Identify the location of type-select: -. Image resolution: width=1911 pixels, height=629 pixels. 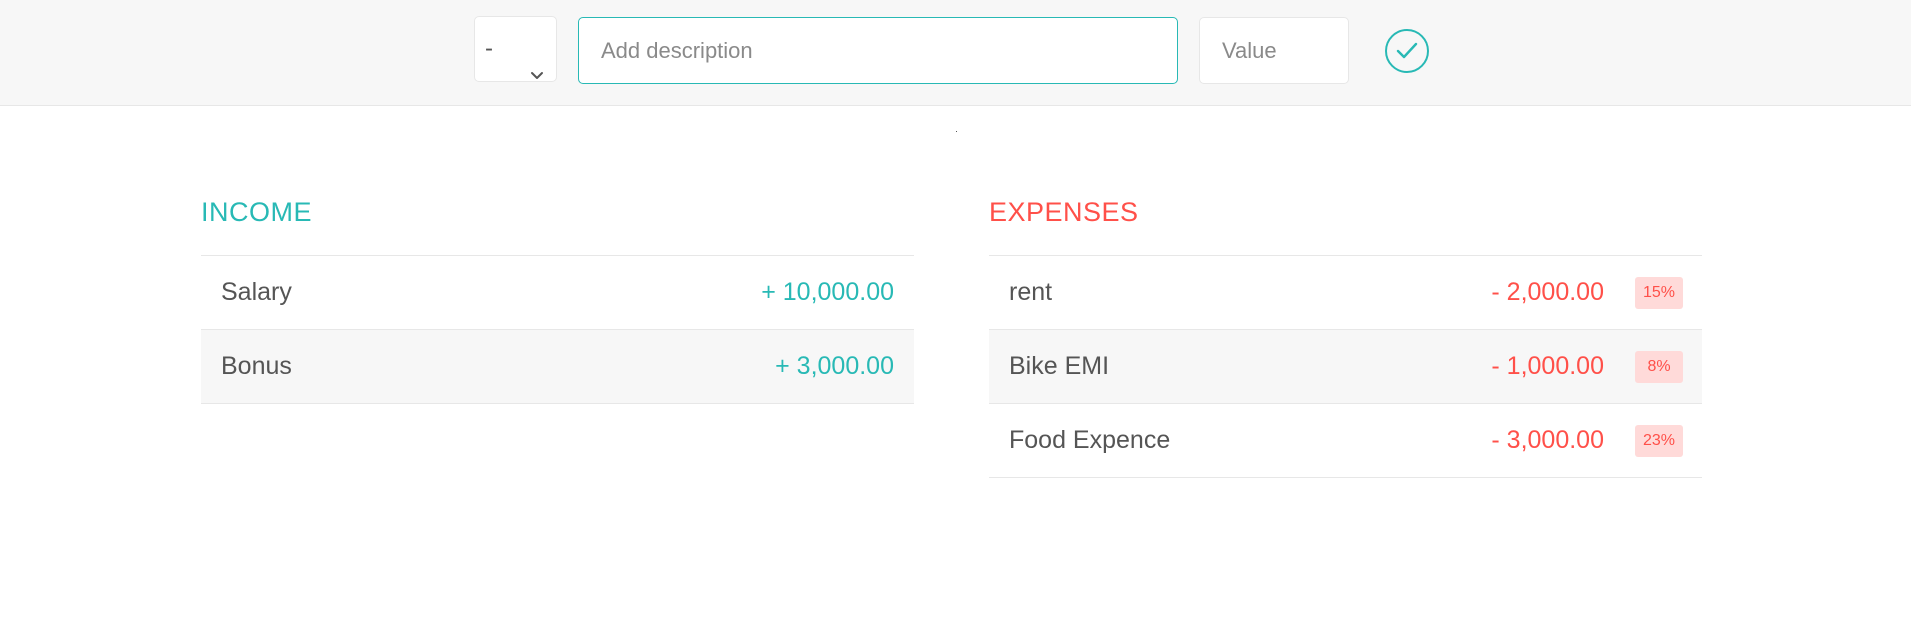
(515, 49).